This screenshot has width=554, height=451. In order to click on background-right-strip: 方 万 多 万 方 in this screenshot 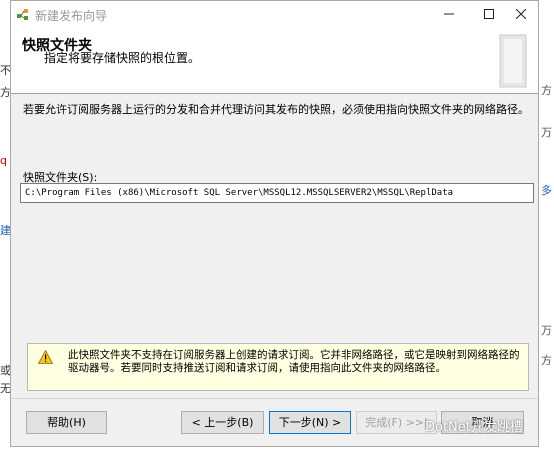, I will do `click(546, 225)`.